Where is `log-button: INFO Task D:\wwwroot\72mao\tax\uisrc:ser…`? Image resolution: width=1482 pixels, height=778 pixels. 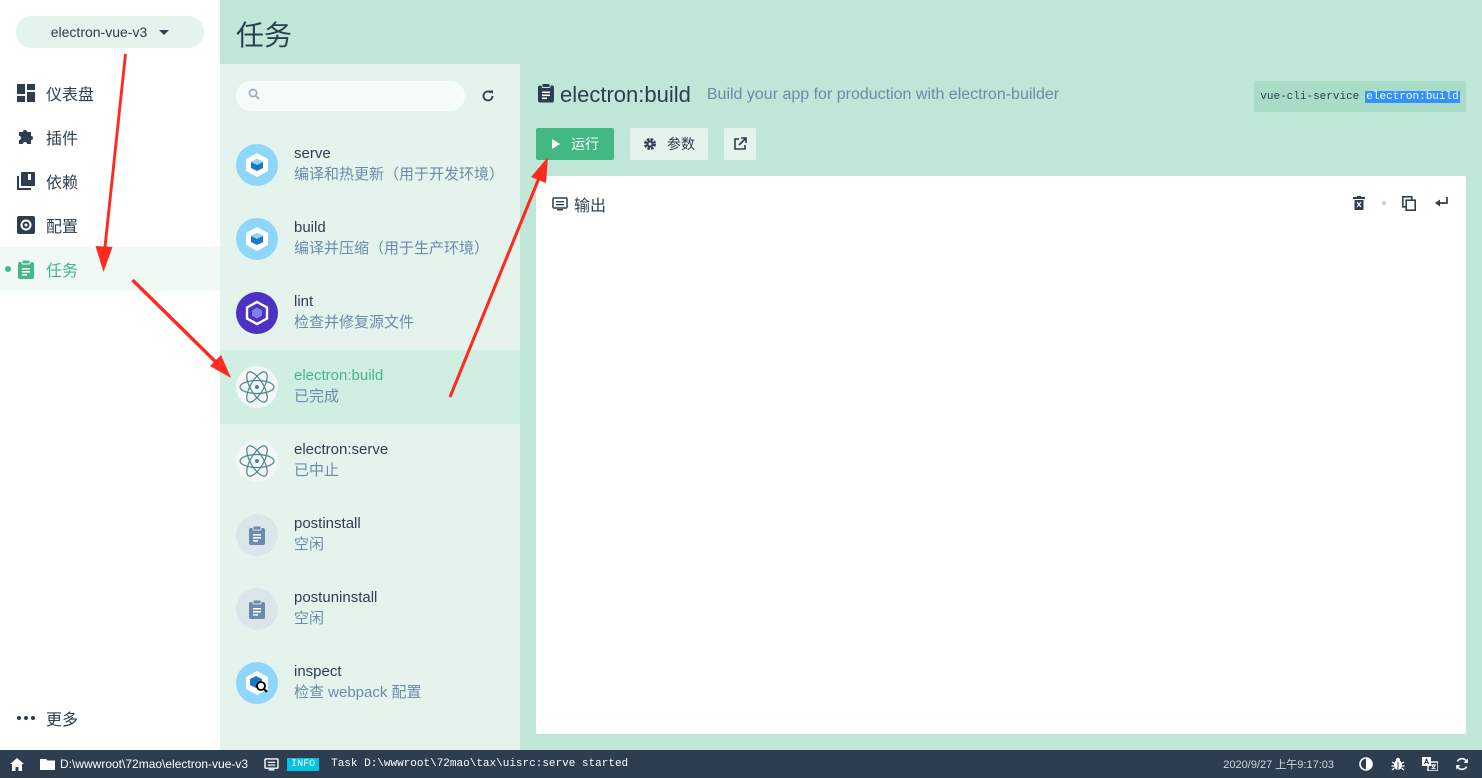
log-button: INFO Task D:\wwwroot\72mao\tax\uisrc:ser… is located at coordinates (446, 764).